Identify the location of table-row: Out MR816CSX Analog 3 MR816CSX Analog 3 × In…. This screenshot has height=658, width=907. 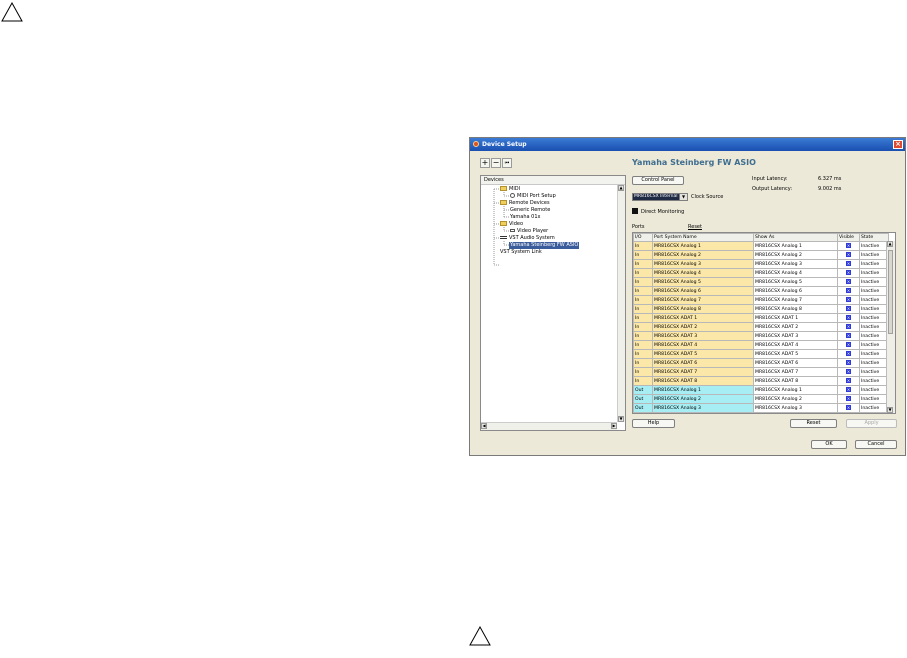
(761, 408).